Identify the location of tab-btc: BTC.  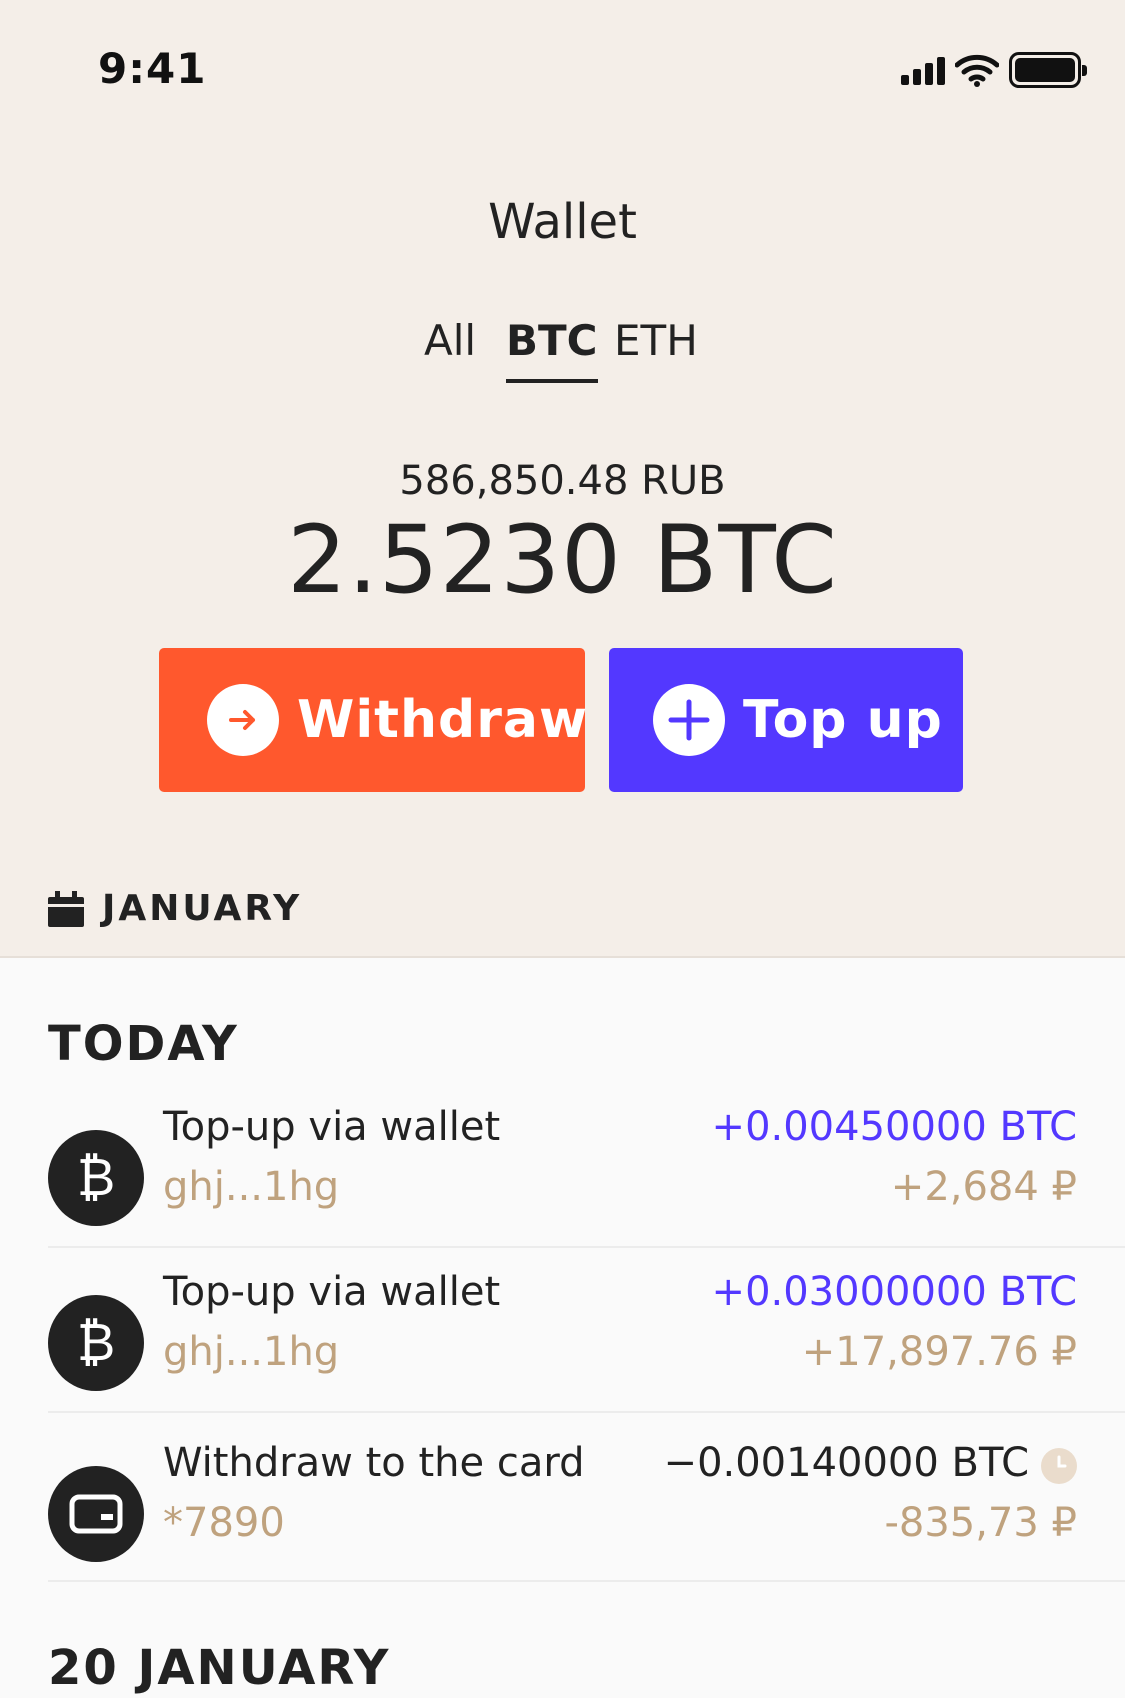
(552, 349).